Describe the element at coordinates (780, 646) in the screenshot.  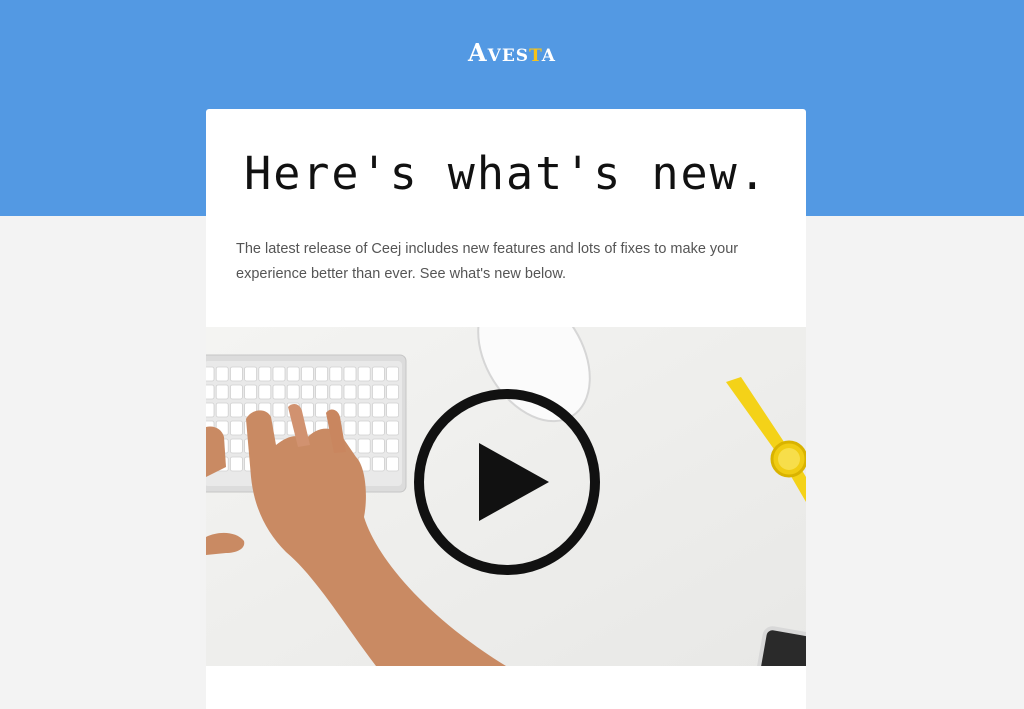
I see `phone-image` at that location.